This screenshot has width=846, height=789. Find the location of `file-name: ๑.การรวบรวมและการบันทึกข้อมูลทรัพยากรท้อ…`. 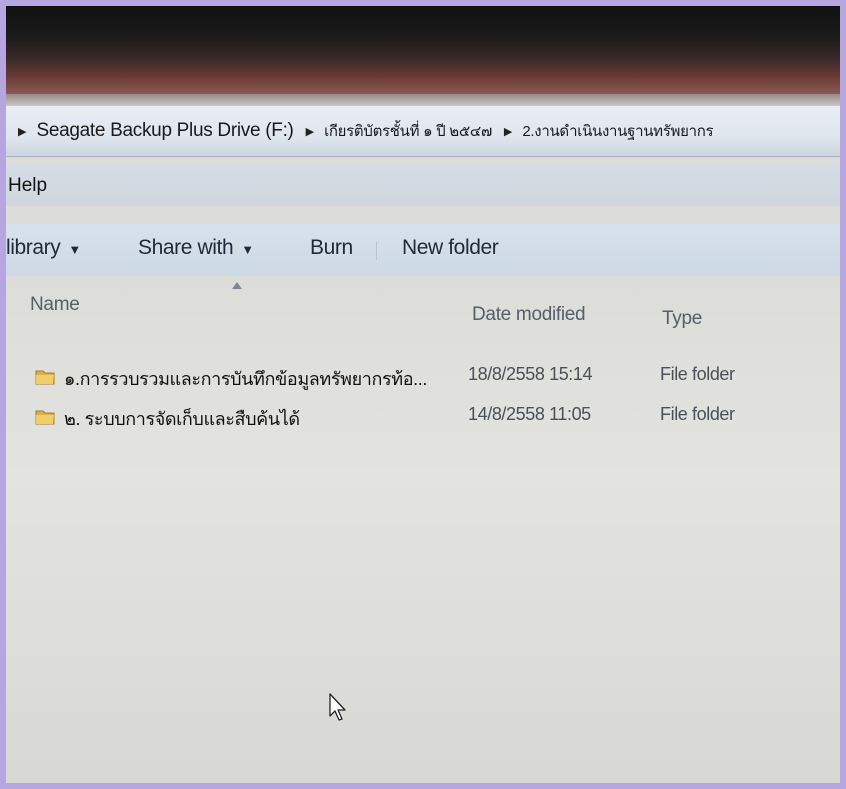

file-name: ๑.การรวบรวมและการบันทึกข้อมูลทรัพยากรท้อ… is located at coordinates (245, 379).